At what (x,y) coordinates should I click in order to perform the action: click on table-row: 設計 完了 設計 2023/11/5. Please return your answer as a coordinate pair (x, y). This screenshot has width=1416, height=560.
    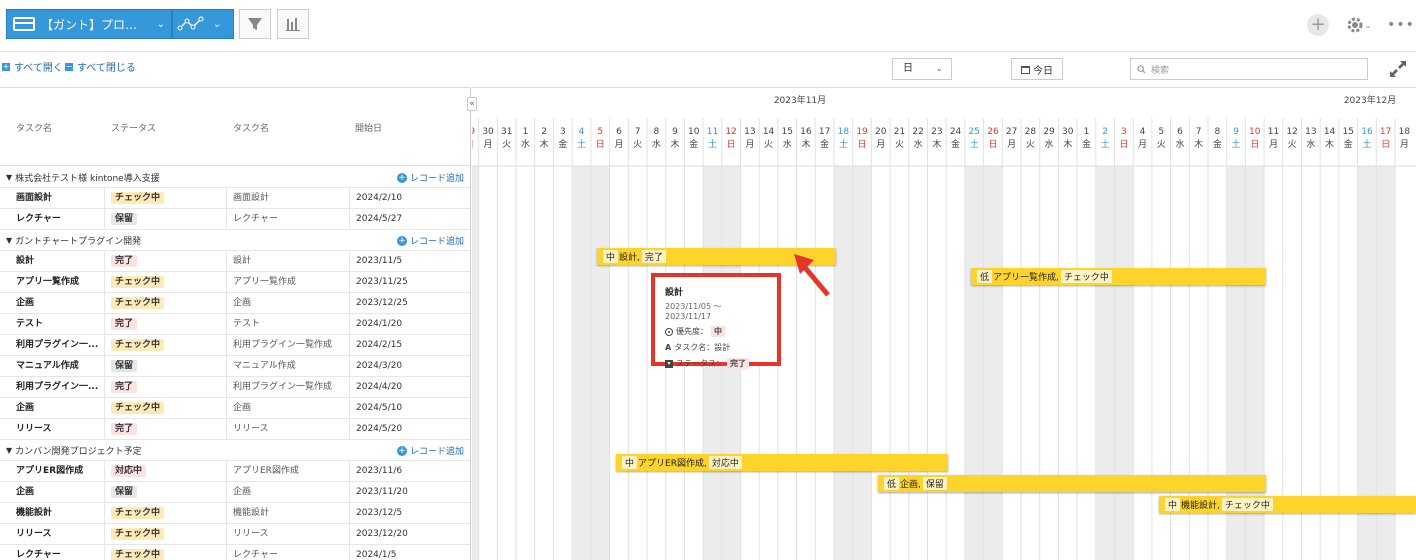
    Looking at the image, I should click on (235, 261).